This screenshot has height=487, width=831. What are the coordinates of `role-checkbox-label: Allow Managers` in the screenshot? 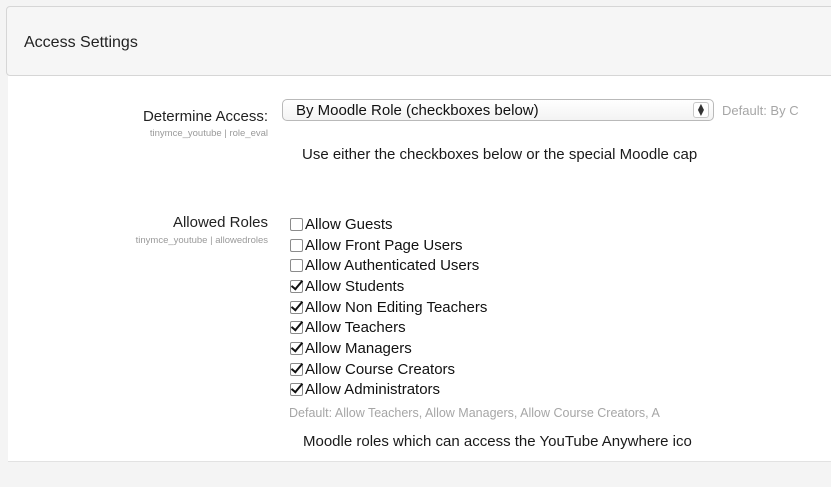 It's located at (358, 348).